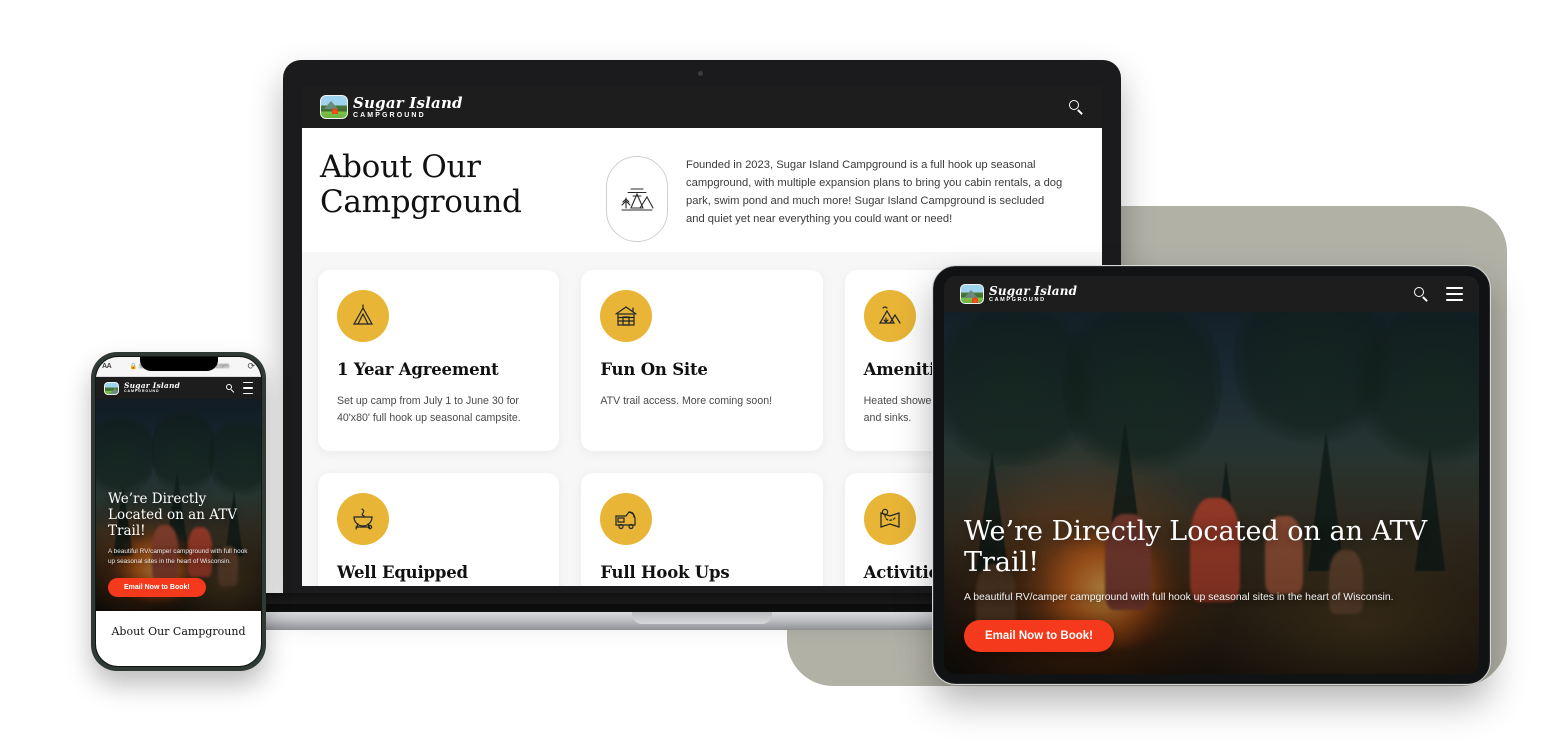 Image resolution: width=1553 pixels, height=746 pixels. What do you see at coordinates (133, 367) in the screenshot?
I see `lock-icon: 🔒` at bounding box center [133, 367].